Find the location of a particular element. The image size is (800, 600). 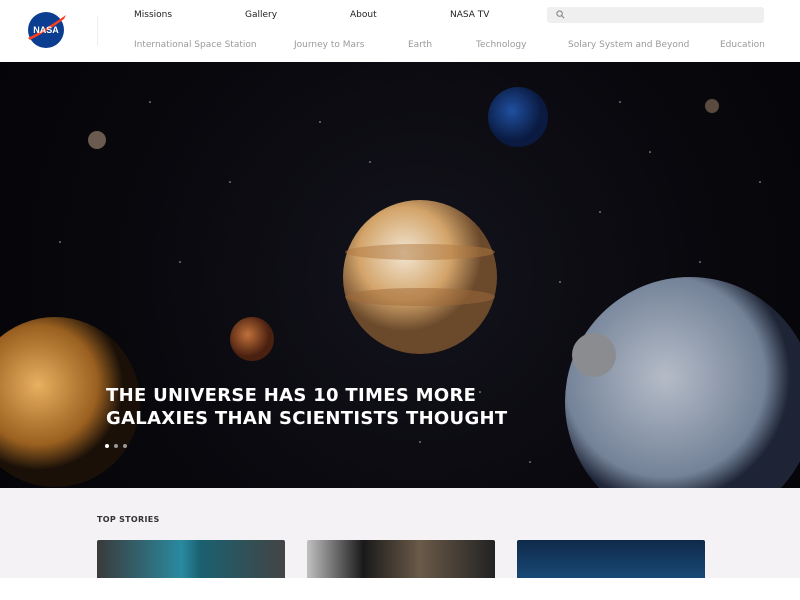

nav-solar-system: Solary System and Beyond is located at coordinates (628, 45).